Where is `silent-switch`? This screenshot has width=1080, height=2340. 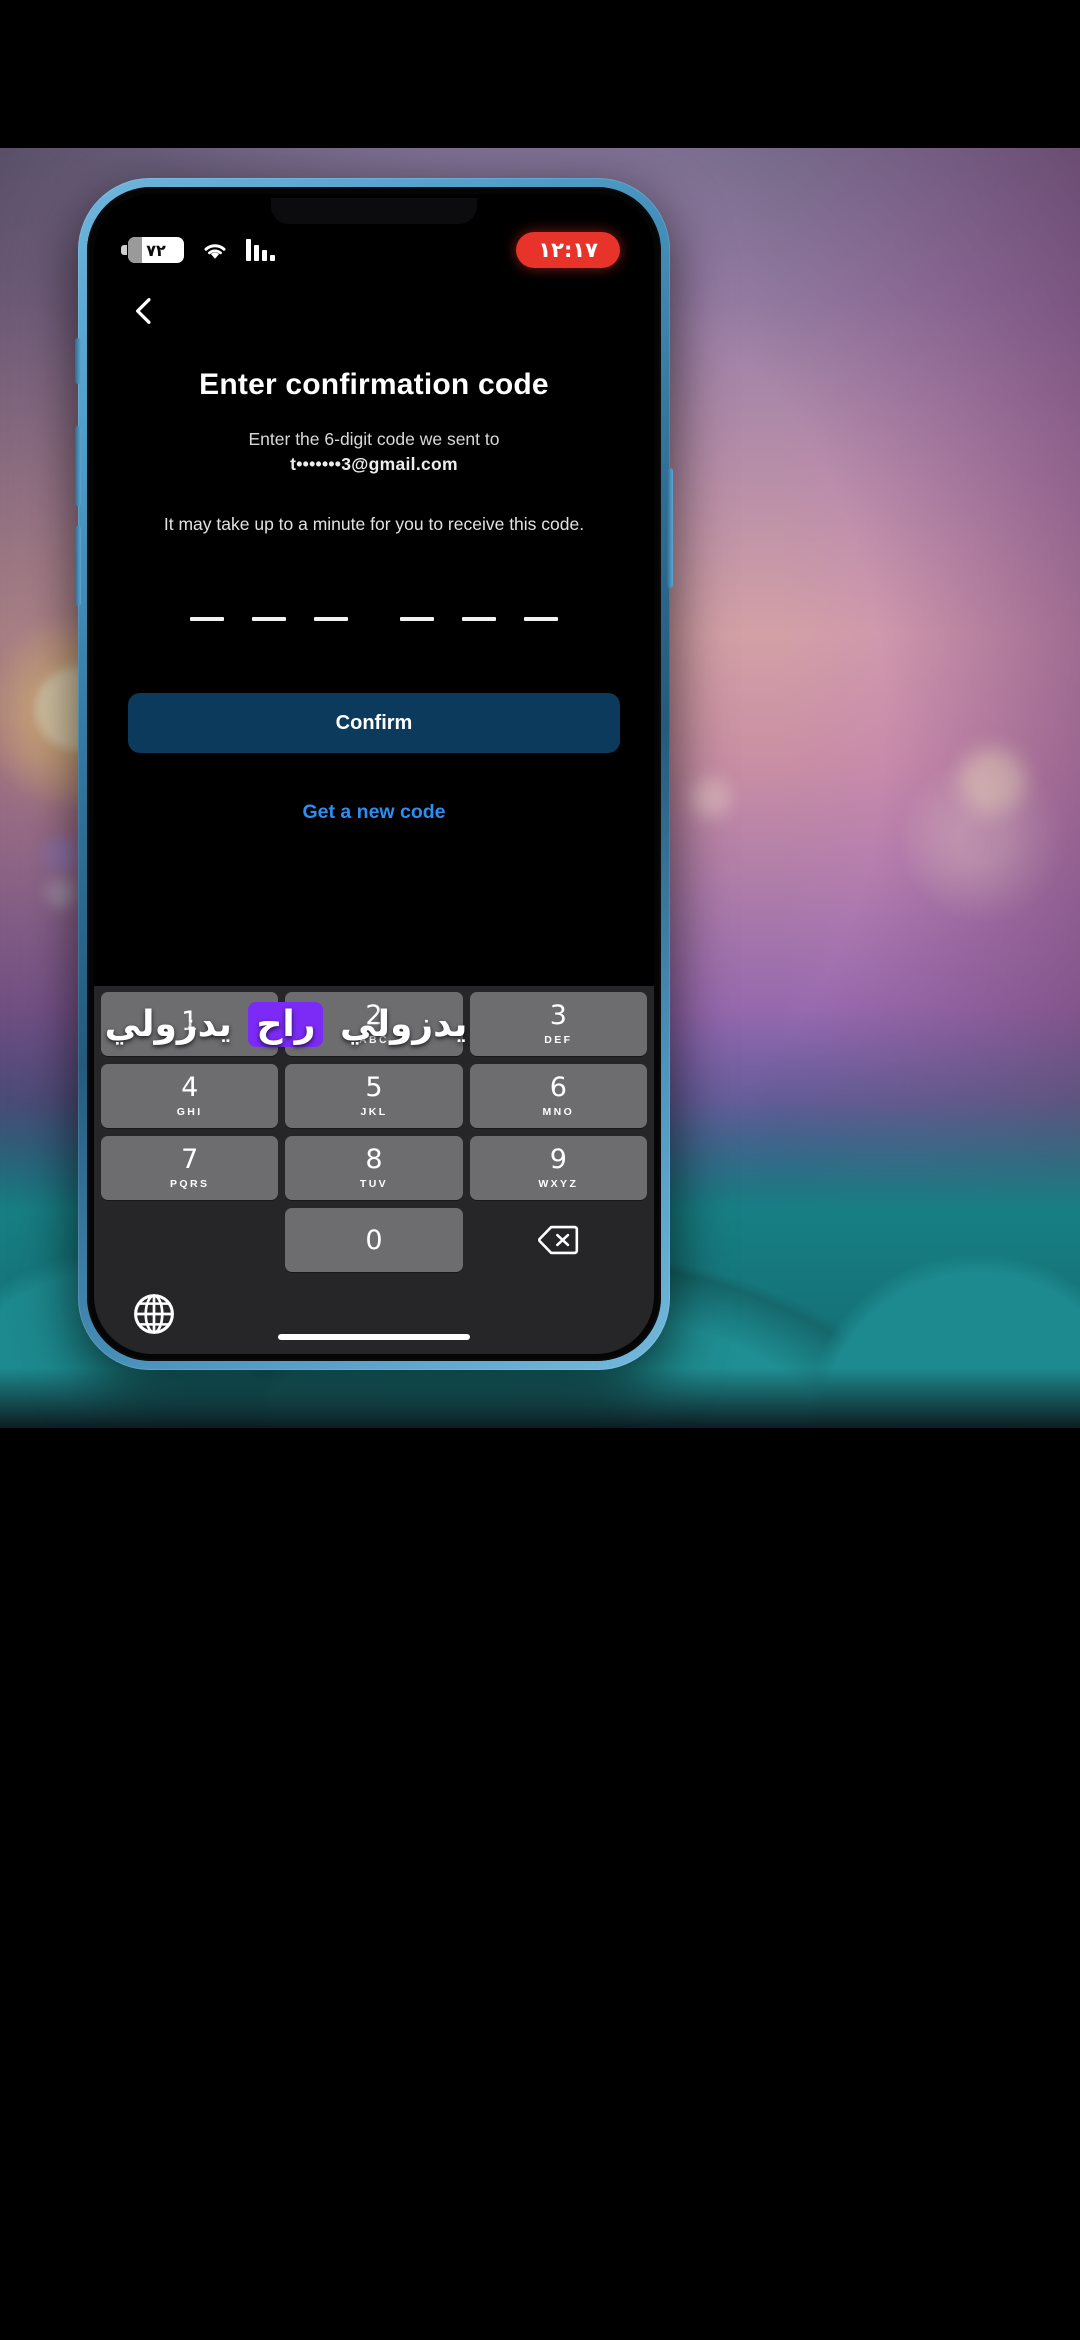
silent-switch is located at coordinates (78, 361).